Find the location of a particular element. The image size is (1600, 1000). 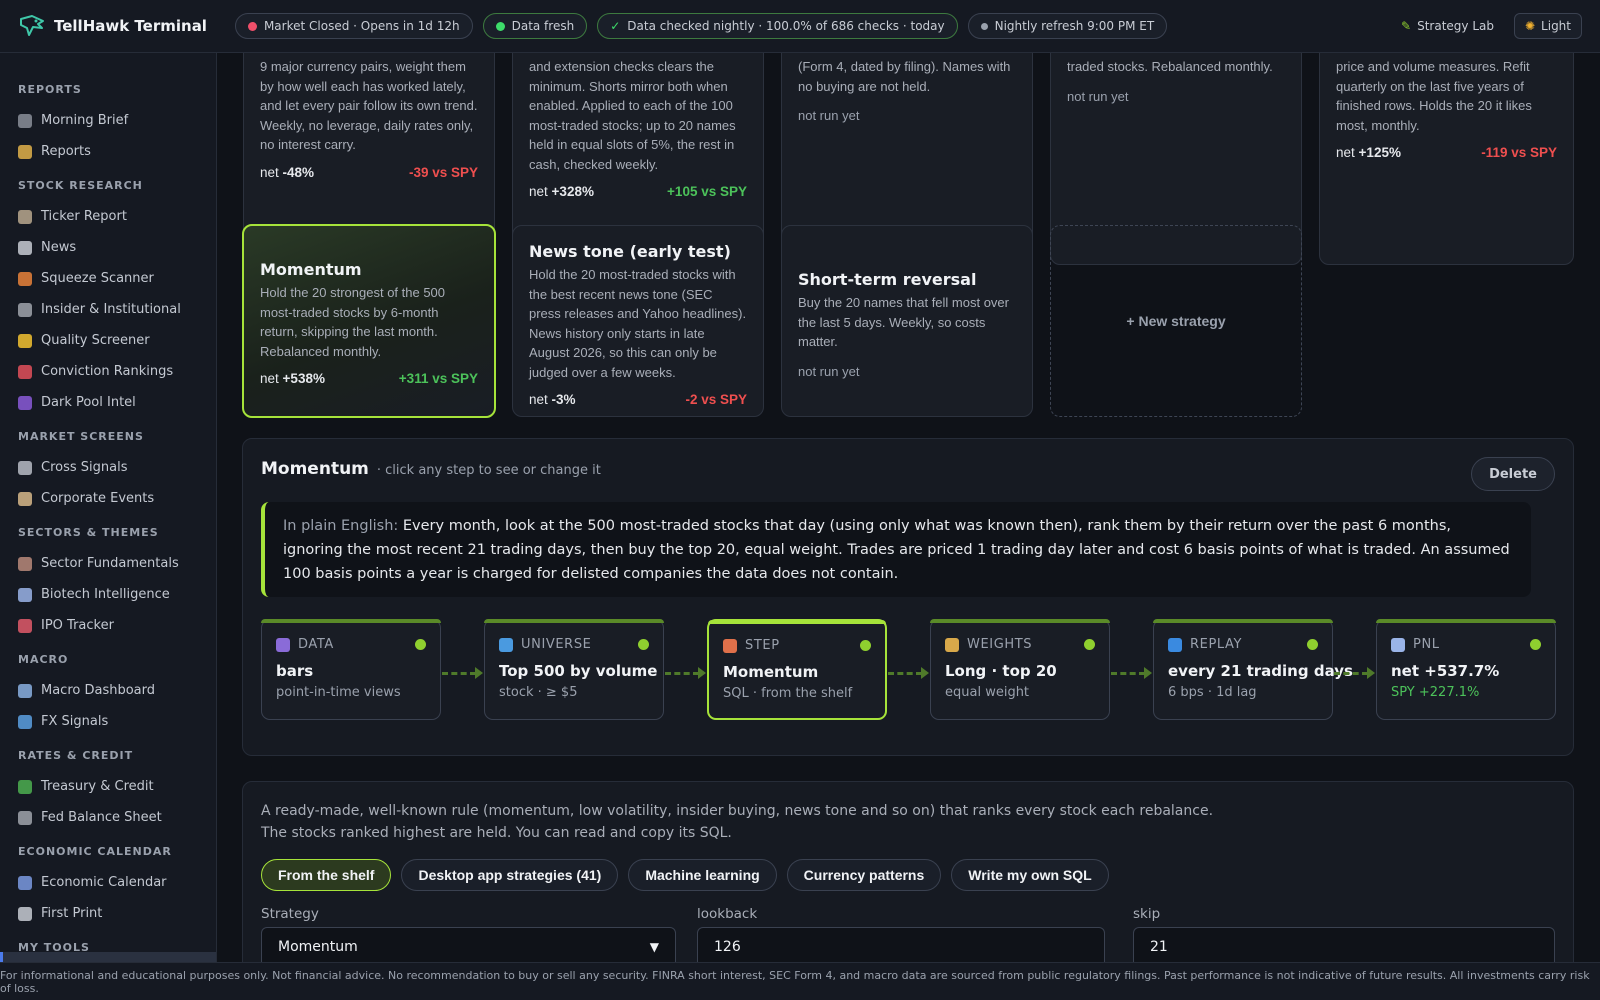

sidebar-item-cross-signals: Cross Signals is located at coordinates (108, 467).